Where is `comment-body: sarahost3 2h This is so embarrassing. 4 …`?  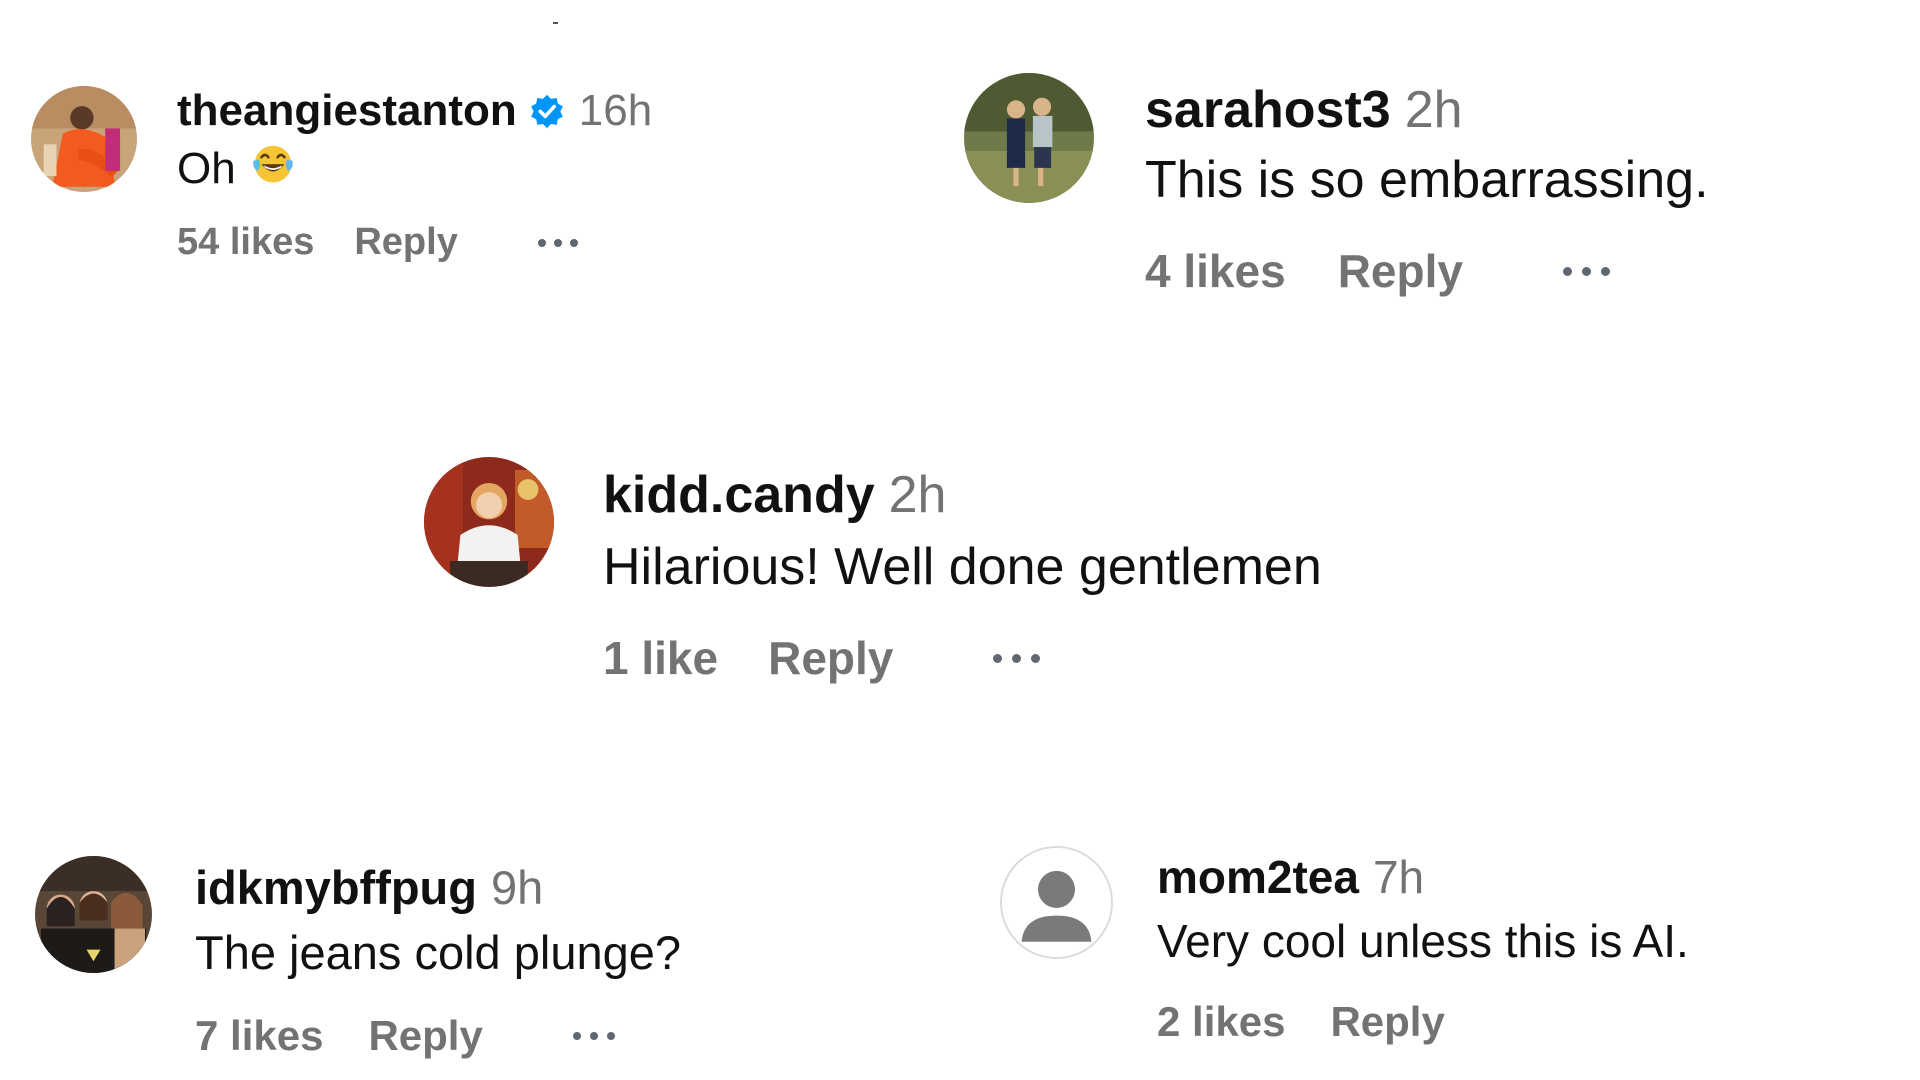
comment-body: sarahost3 2h This is so embarrassing. 4 … is located at coordinates (1427, 189).